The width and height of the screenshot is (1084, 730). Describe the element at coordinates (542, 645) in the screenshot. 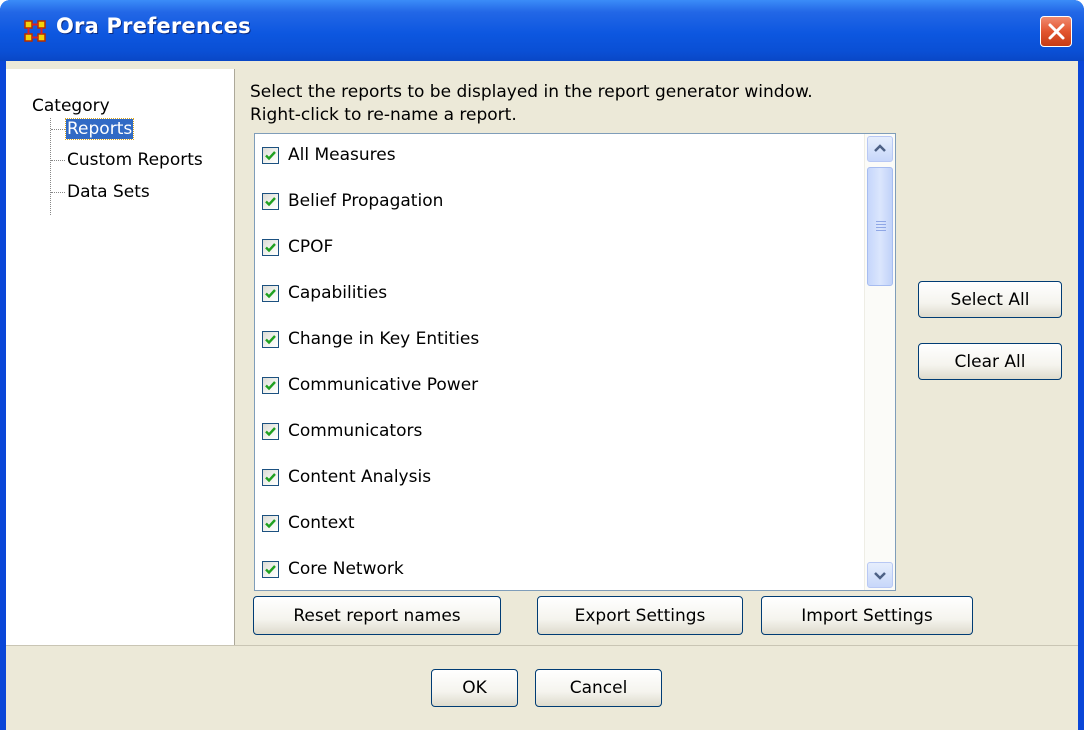

I see `footer-separator` at that location.